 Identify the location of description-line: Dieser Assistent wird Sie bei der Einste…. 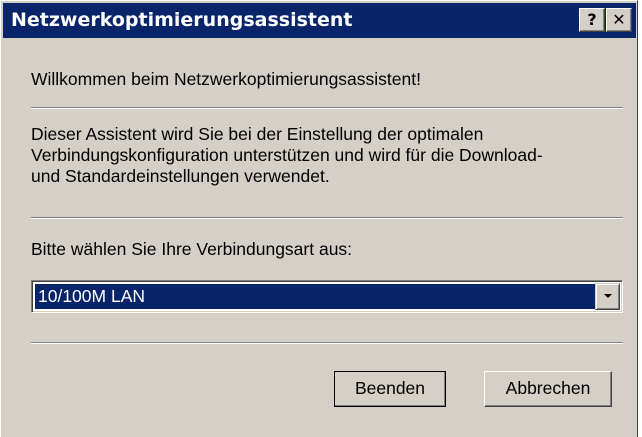
(257, 134).